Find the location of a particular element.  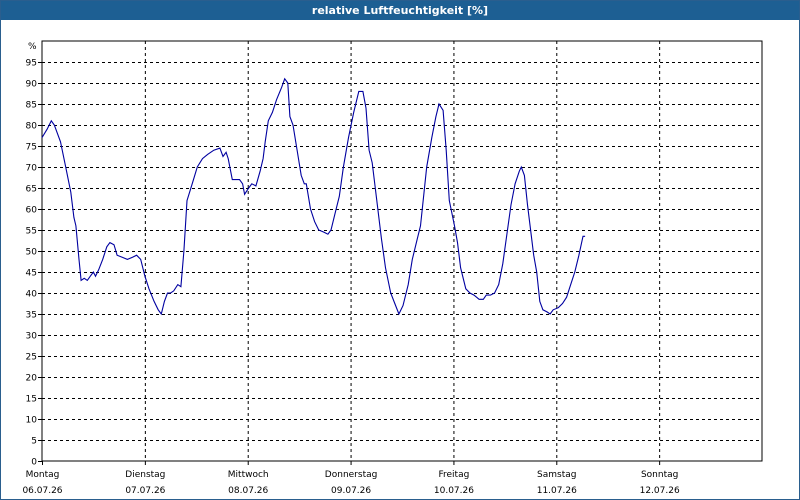

y-tick-label: 5 is located at coordinates (34, 442).